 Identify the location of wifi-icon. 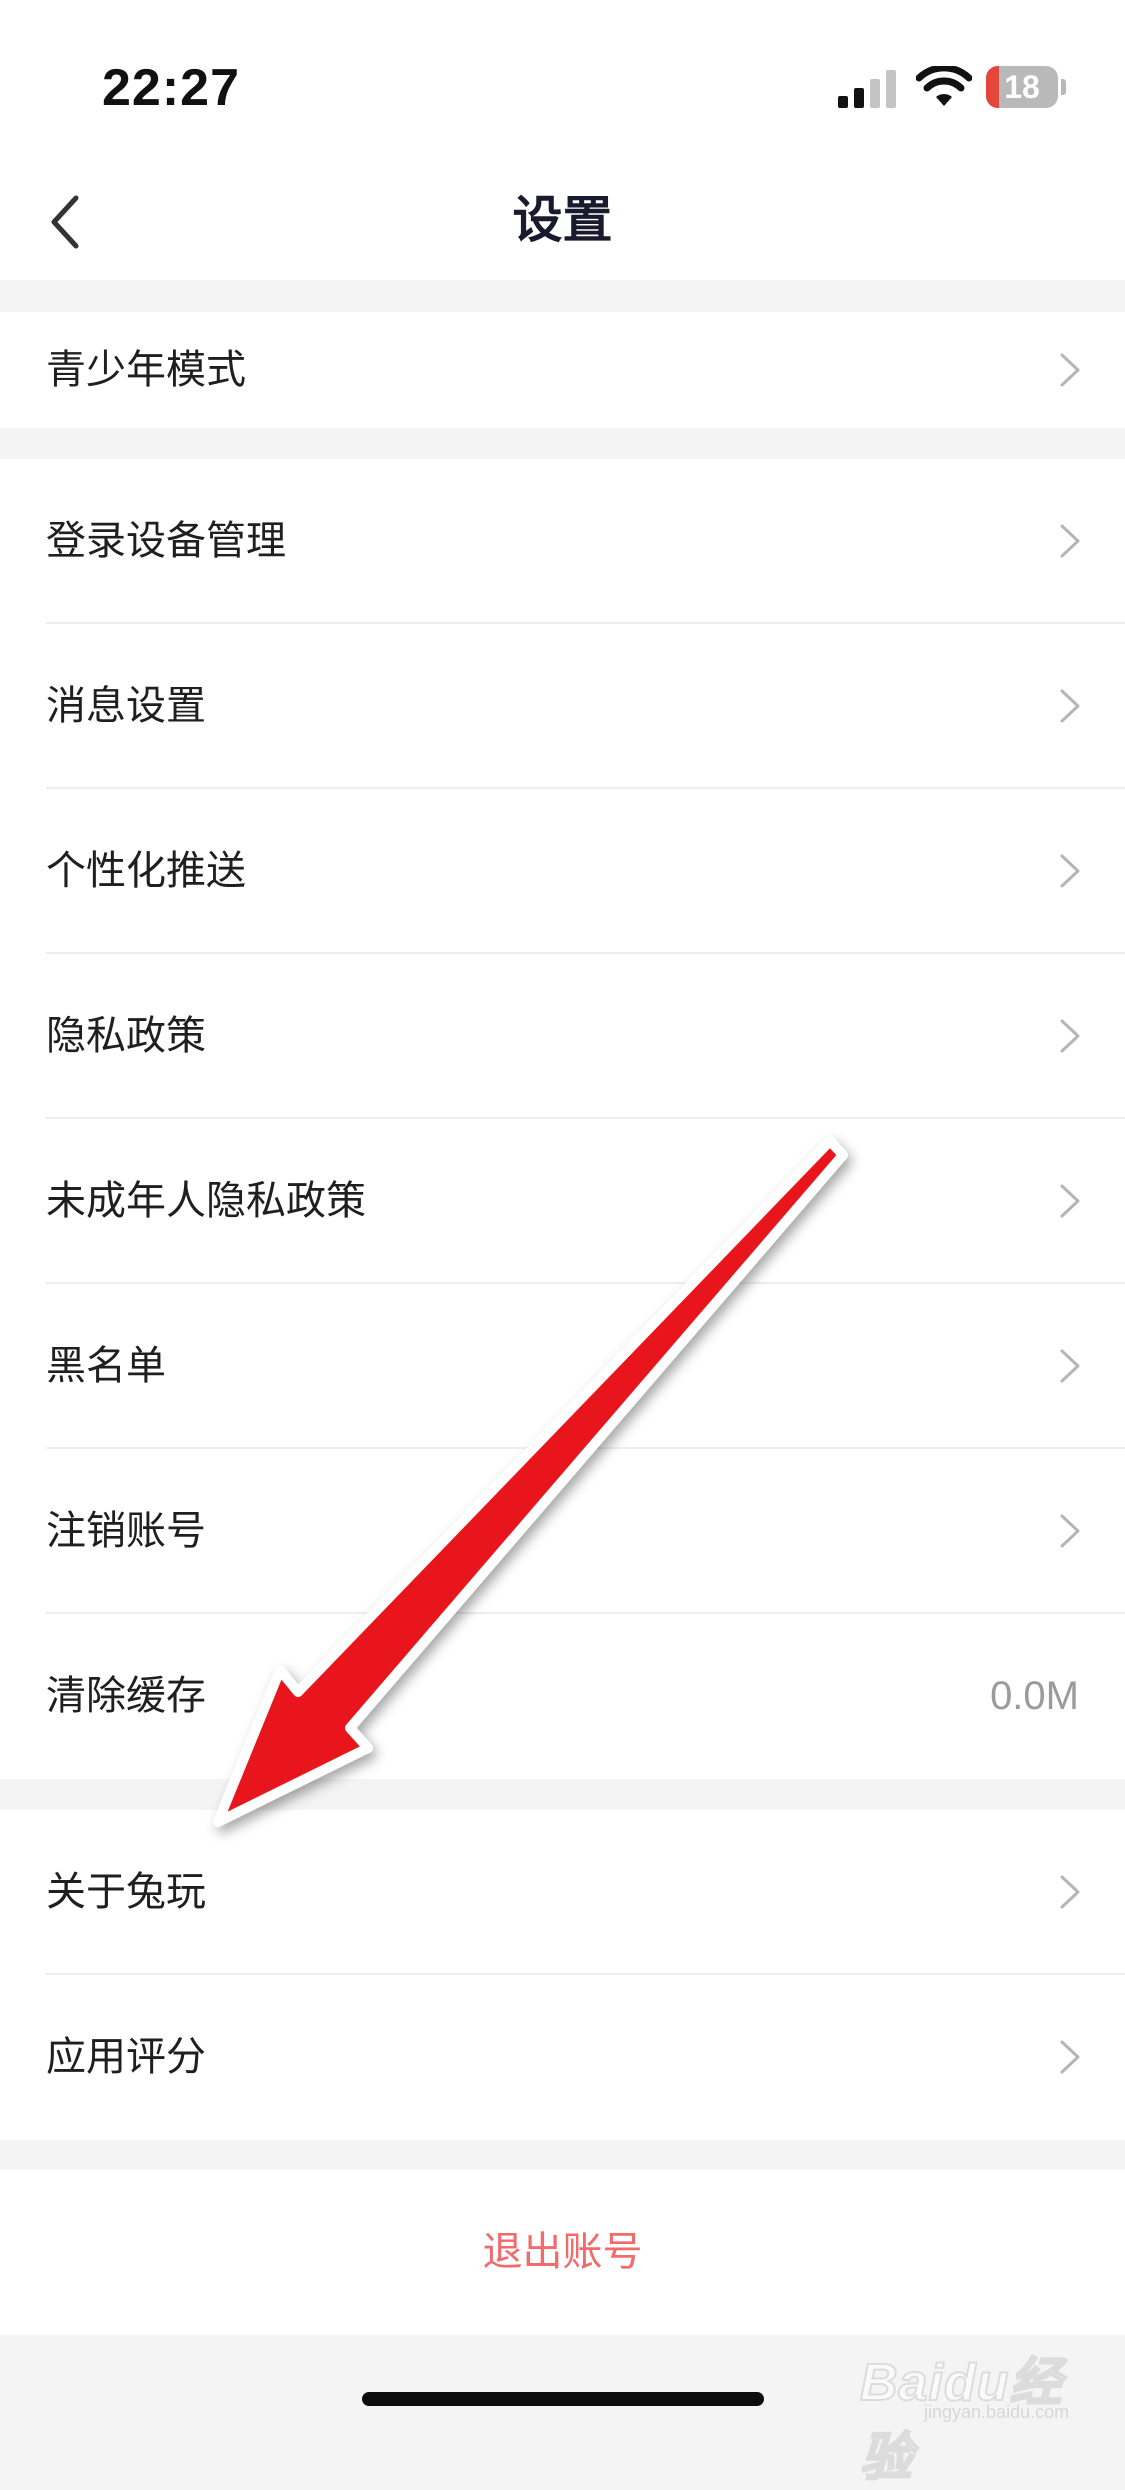
(944, 86).